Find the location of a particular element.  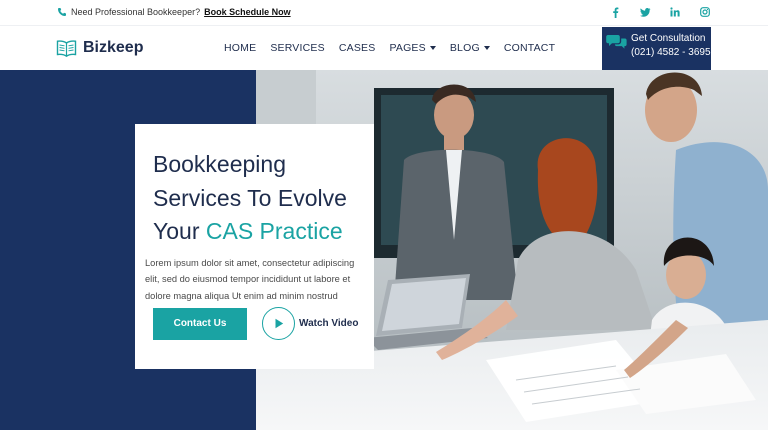

brand-logo: Bizkeep is located at coordinates (99, 48).